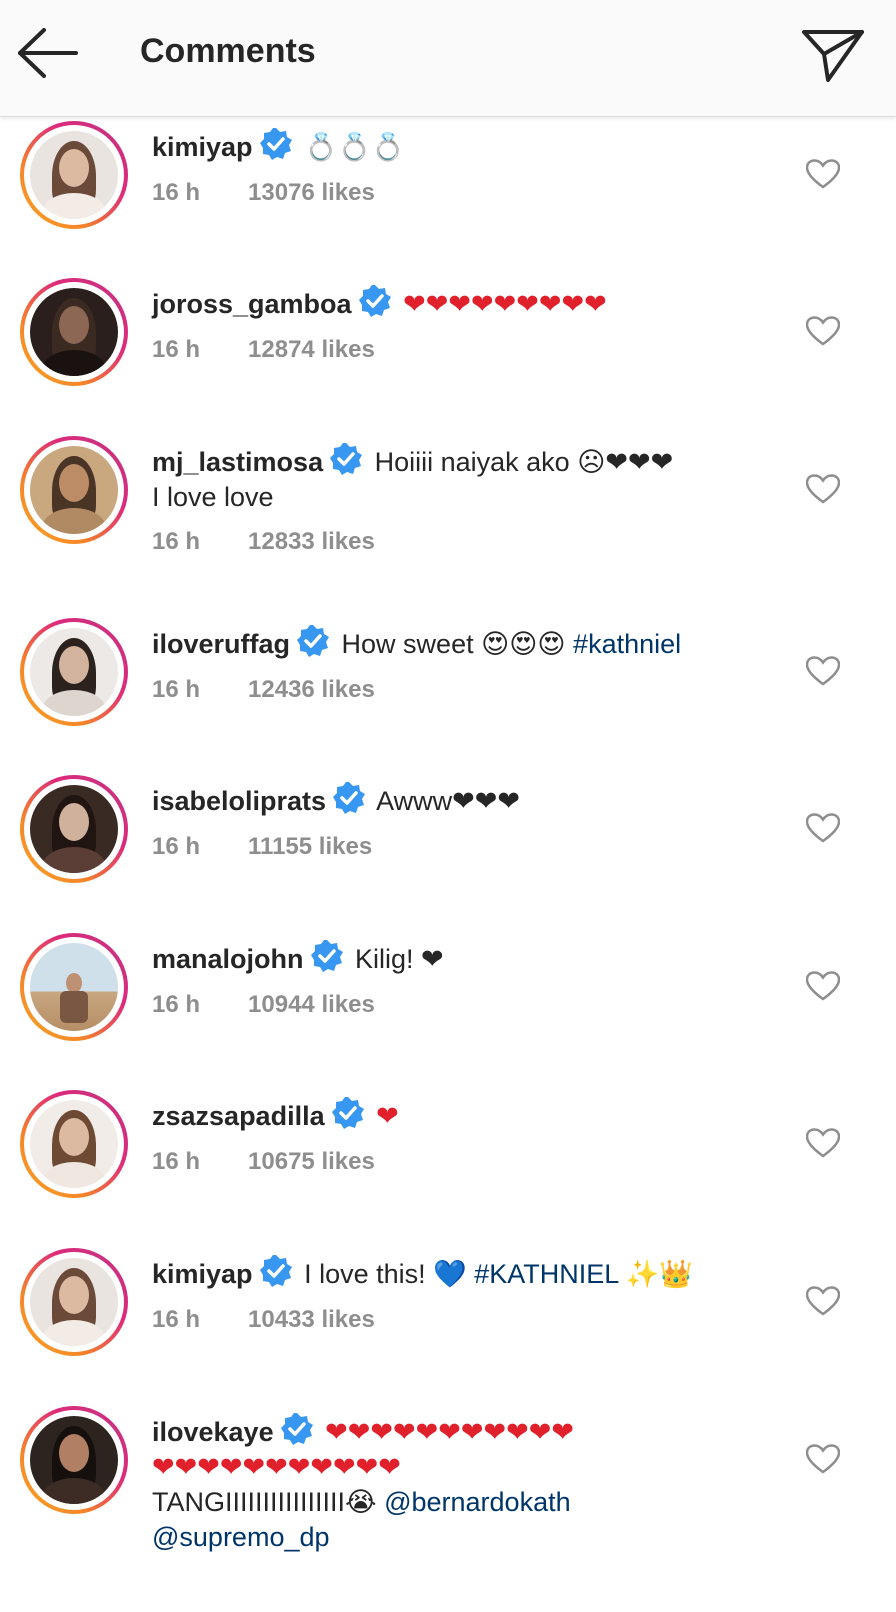  Describe the element at coordinates (477, 1502) in the screenshot. I see `comment-mention-link: @bernardokath` at that location.